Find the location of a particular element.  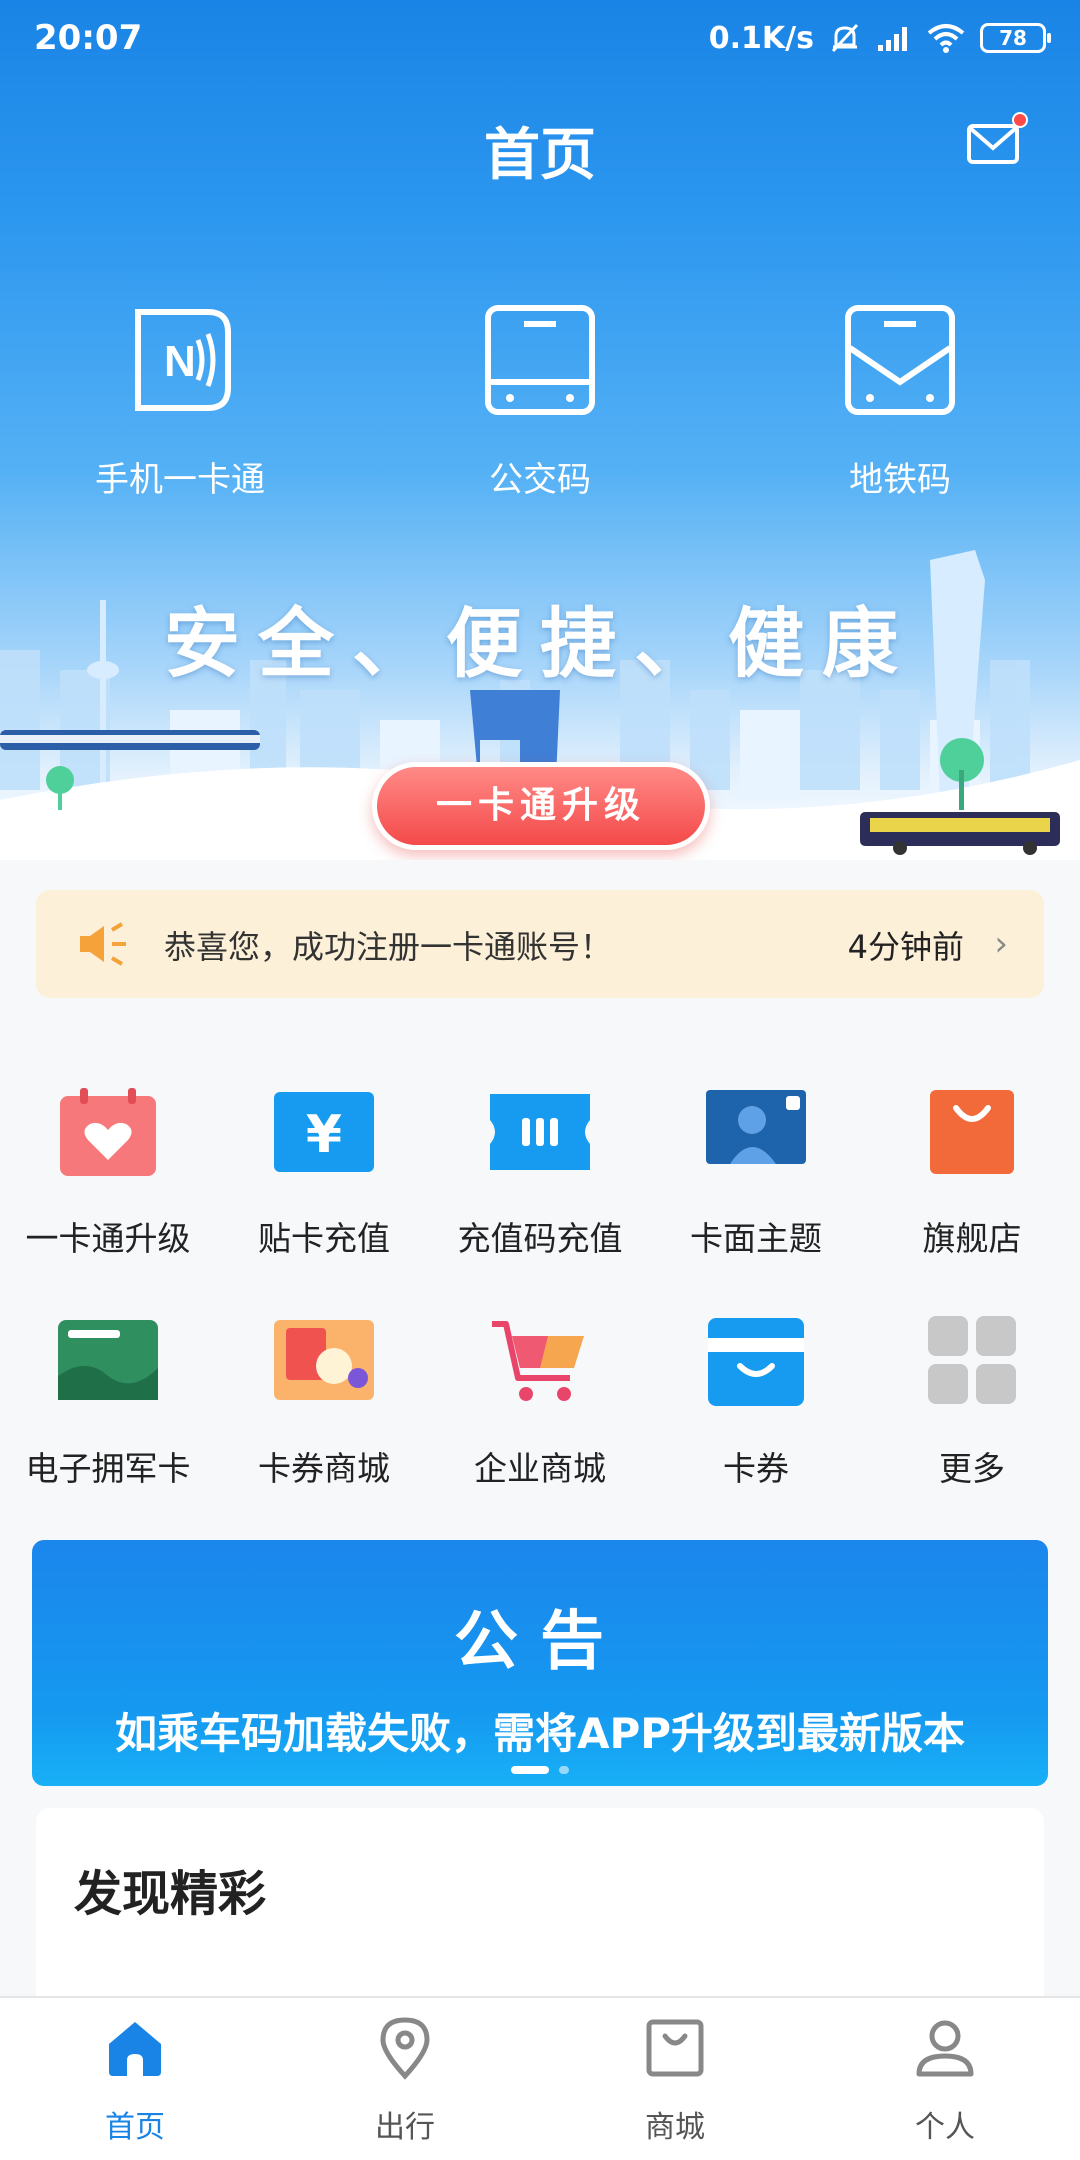

grid-item-tap-recharge: ¥ 贴卡充值 is located at coordinates (324, 1173).